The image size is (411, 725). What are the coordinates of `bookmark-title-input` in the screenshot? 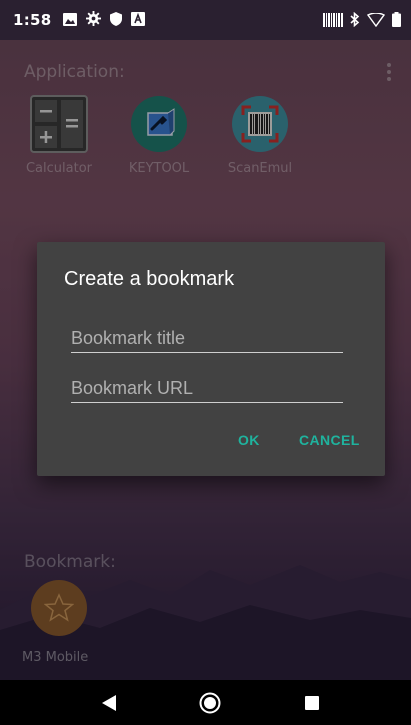 It's located at (207, 338).